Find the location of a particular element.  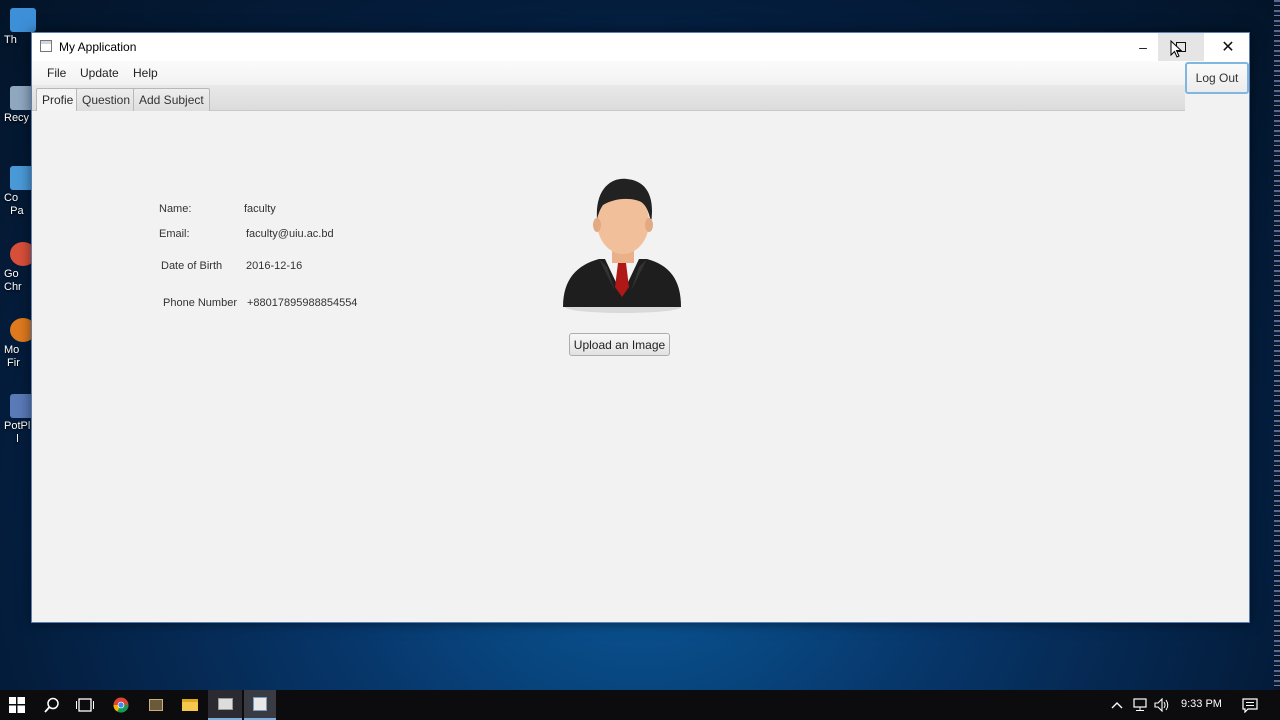

taskbar: 9:33 PM is located at coordinates (640, 705).